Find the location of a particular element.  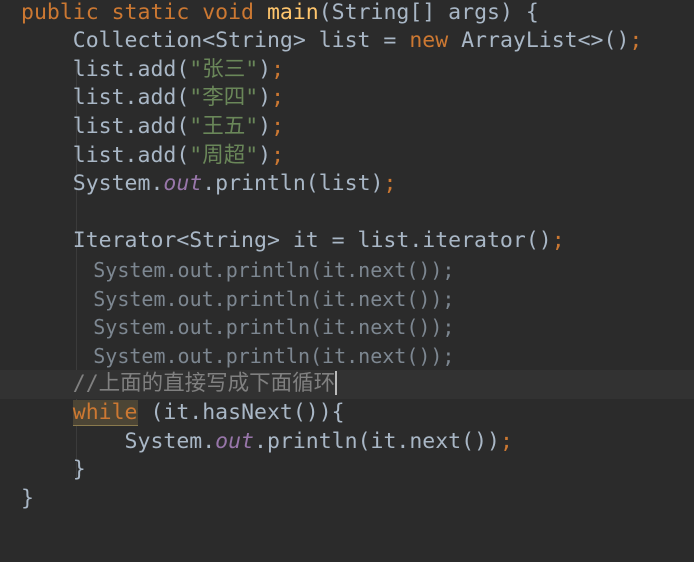

code-token: "王五" is located at coordinates (224, 126).